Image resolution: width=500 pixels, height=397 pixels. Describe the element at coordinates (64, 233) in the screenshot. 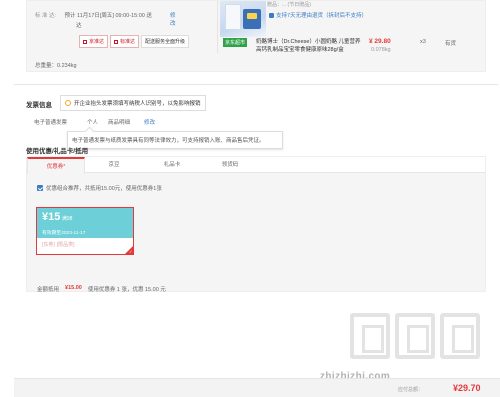

I see `coupon-expiry: 有效期至2023-11-17` at that location.